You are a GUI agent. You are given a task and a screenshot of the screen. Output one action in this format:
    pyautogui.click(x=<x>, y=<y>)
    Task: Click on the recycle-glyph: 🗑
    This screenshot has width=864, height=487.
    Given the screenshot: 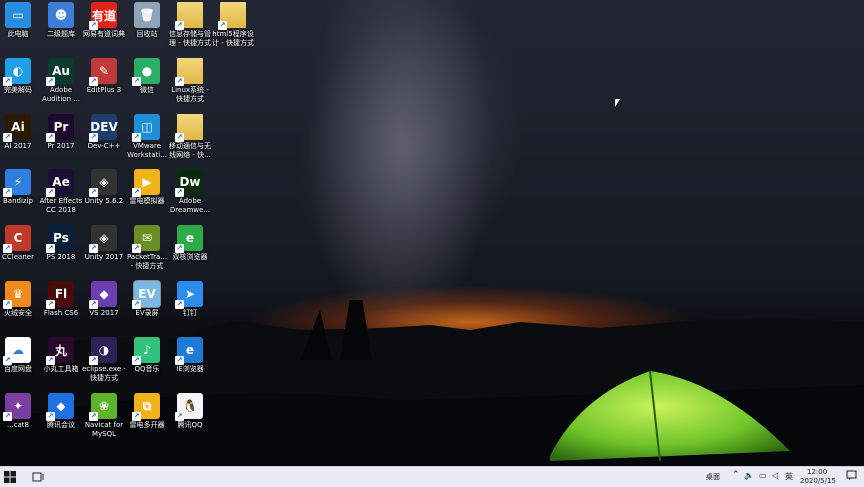 What is the action you would take?
    pyautogui.click(x=147, y=15)
    